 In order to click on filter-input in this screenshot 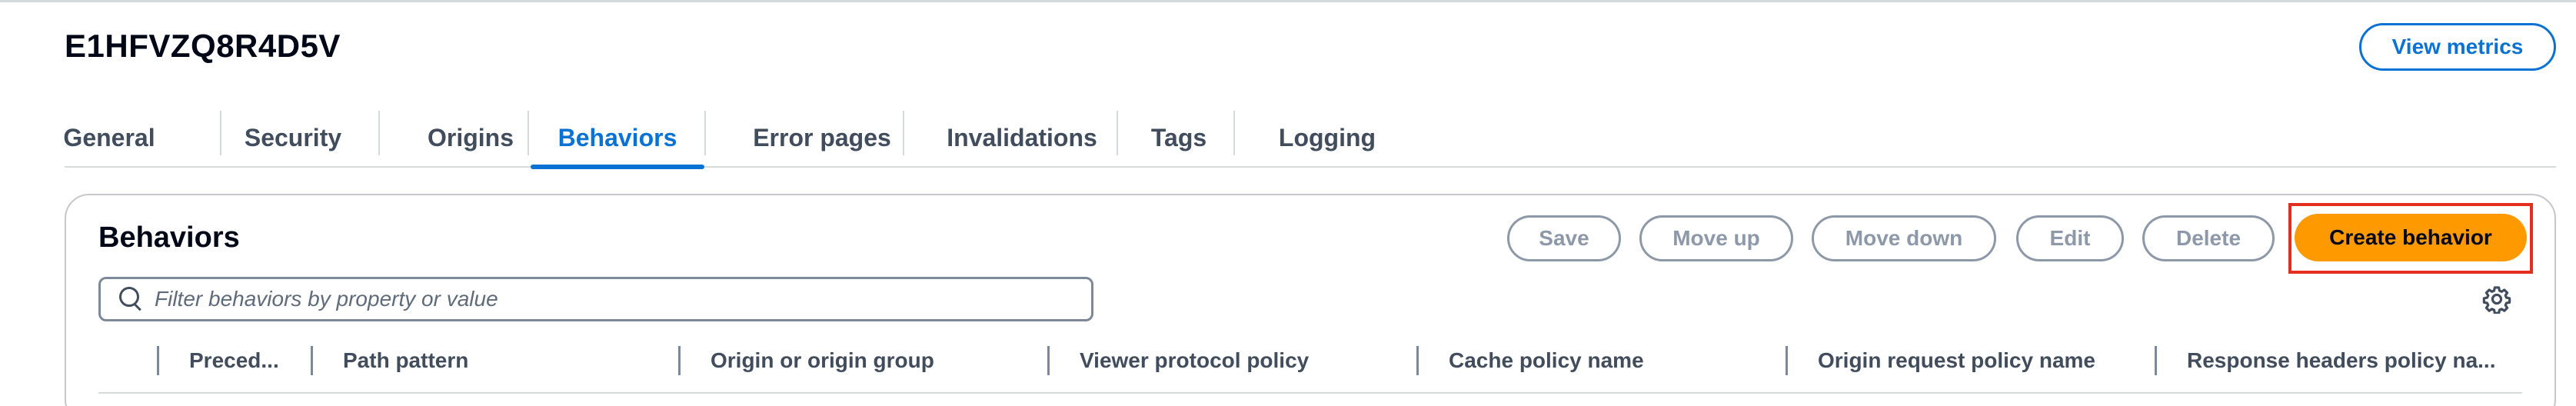, I will do `click(616, 299)`.